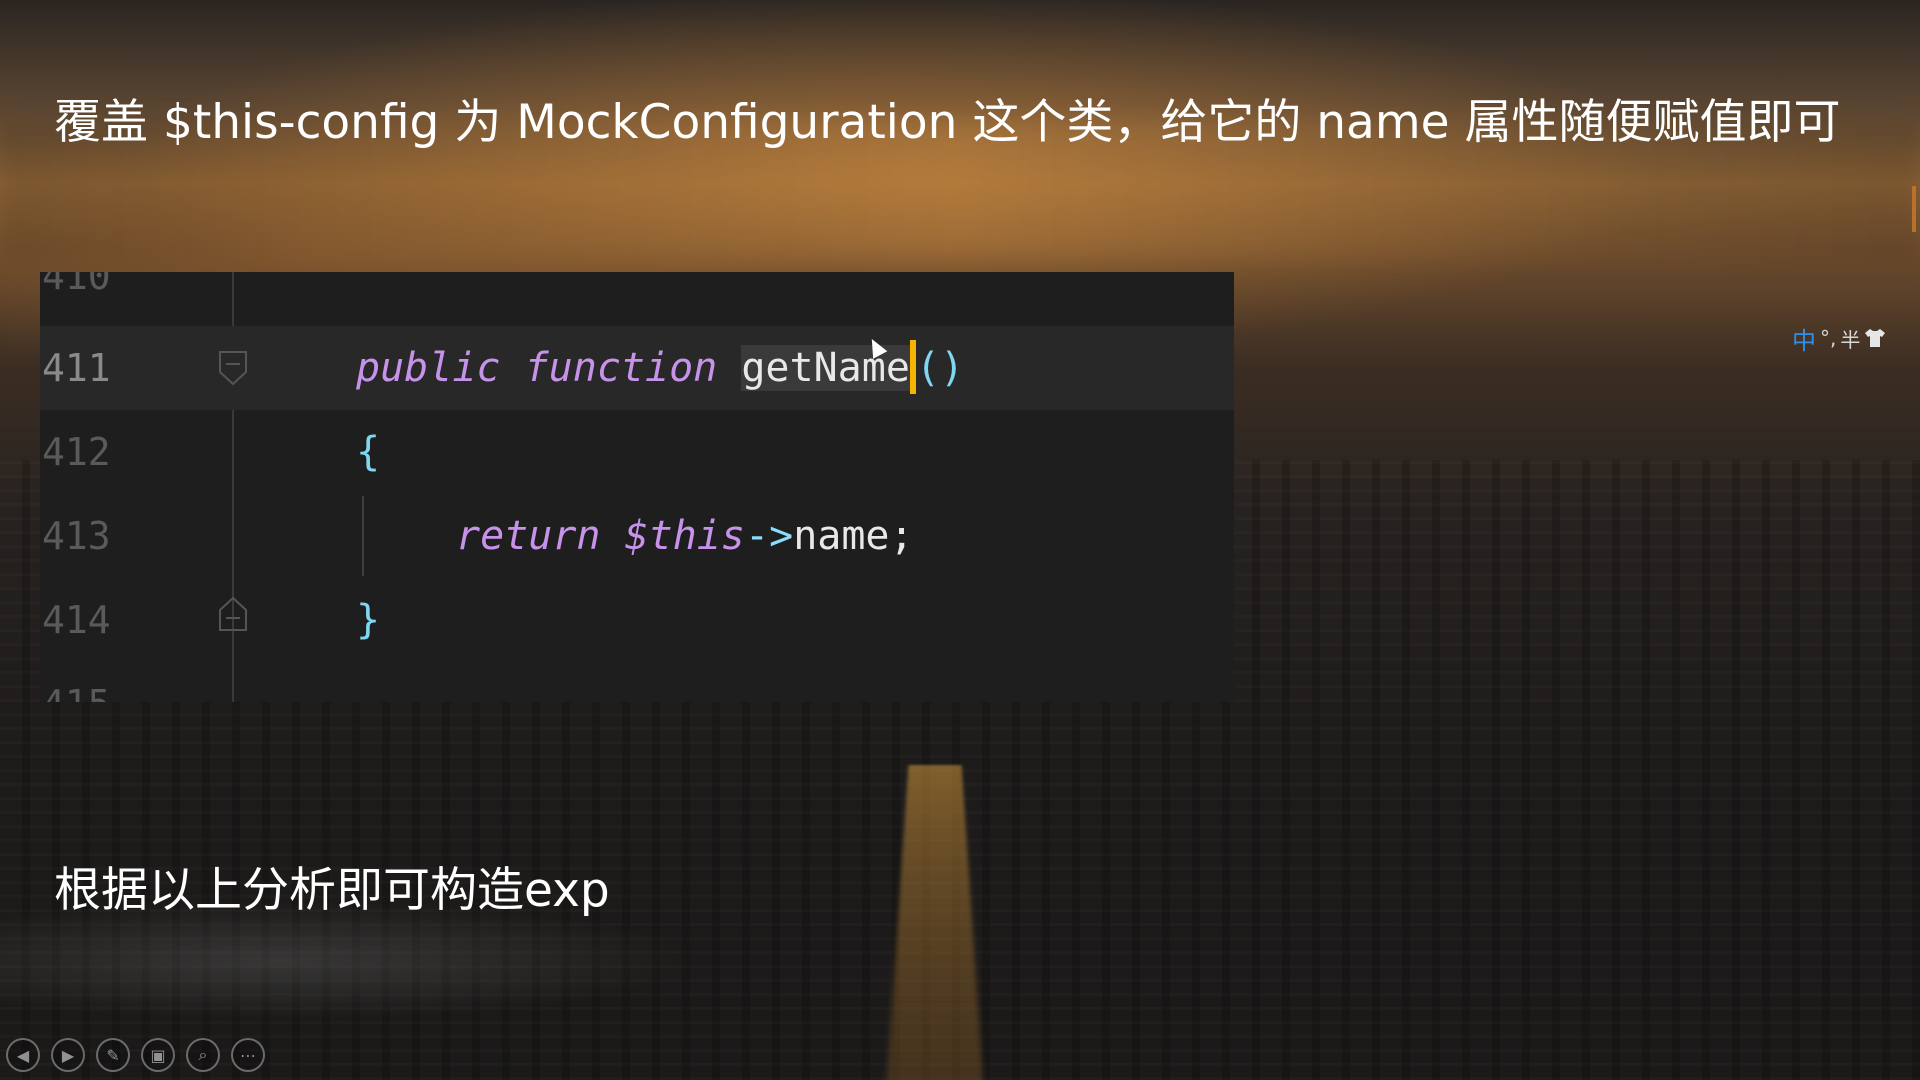 Image resolution: width=1920 pixels, height=1080 pixels. Describe the element at coordinates (233, 369) in the screenshot. I see `fold-collapse-icon` at that location.